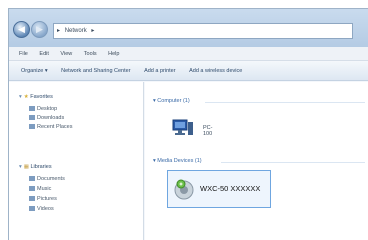  Describe the element at coordinates (182, 127) in the screenshot. I see `computer-icon` at that location.